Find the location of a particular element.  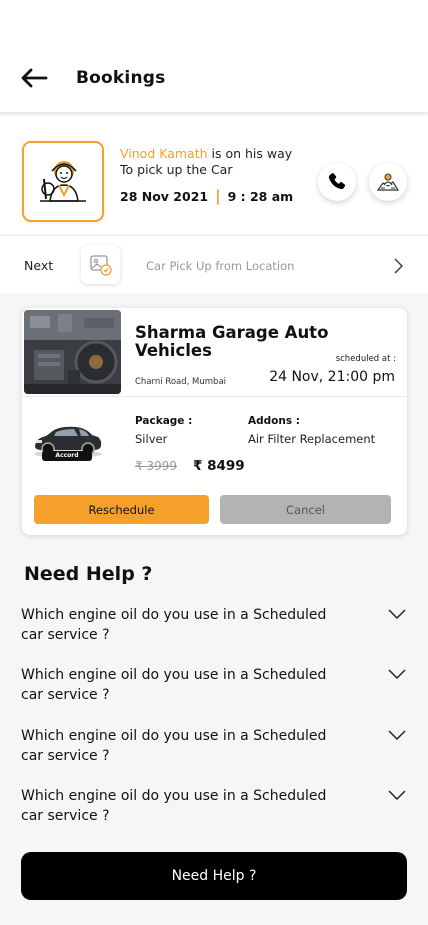

pickup-date: 28 Nov 2021 is located at coordinates (164, 196).